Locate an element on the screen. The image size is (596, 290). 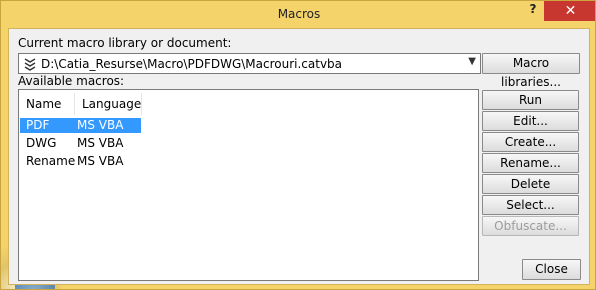
list-item: PDF MS VBA is located at coordinates (80, 125).